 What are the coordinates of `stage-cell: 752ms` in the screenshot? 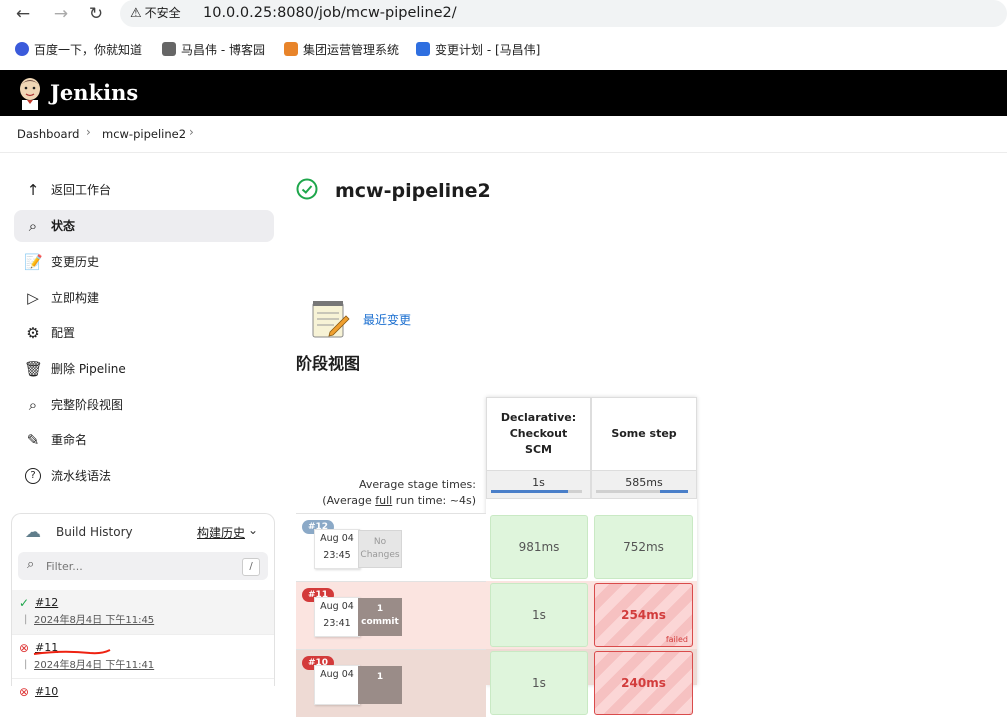 It's located at (643, 547).